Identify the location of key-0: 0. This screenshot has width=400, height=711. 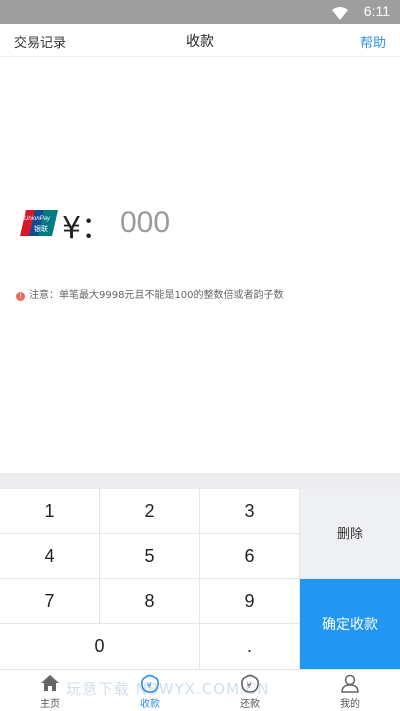
(99, 646).